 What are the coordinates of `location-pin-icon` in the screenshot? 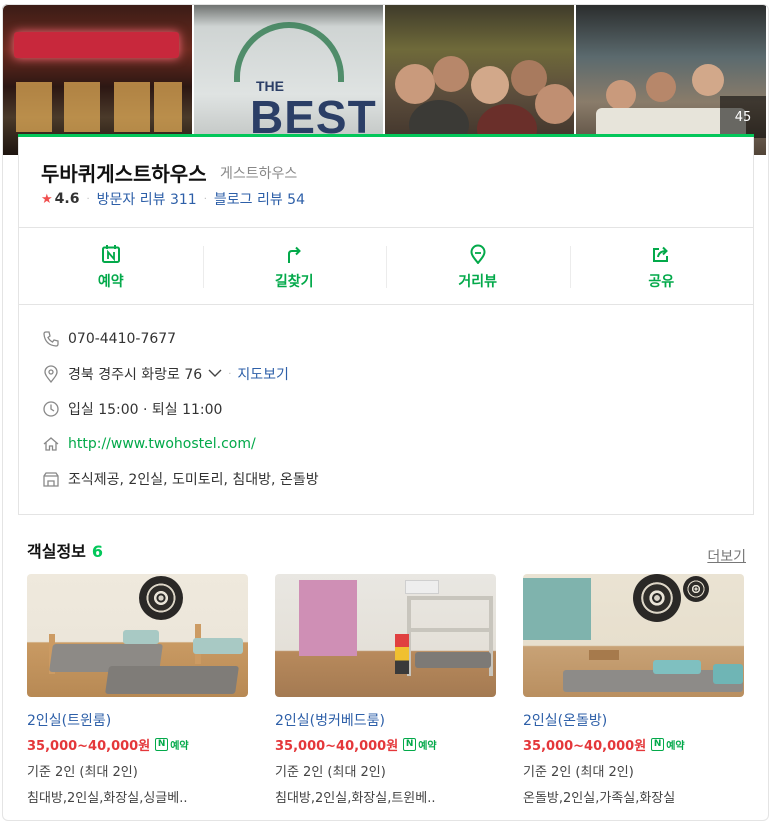 It's located at (51, 374).